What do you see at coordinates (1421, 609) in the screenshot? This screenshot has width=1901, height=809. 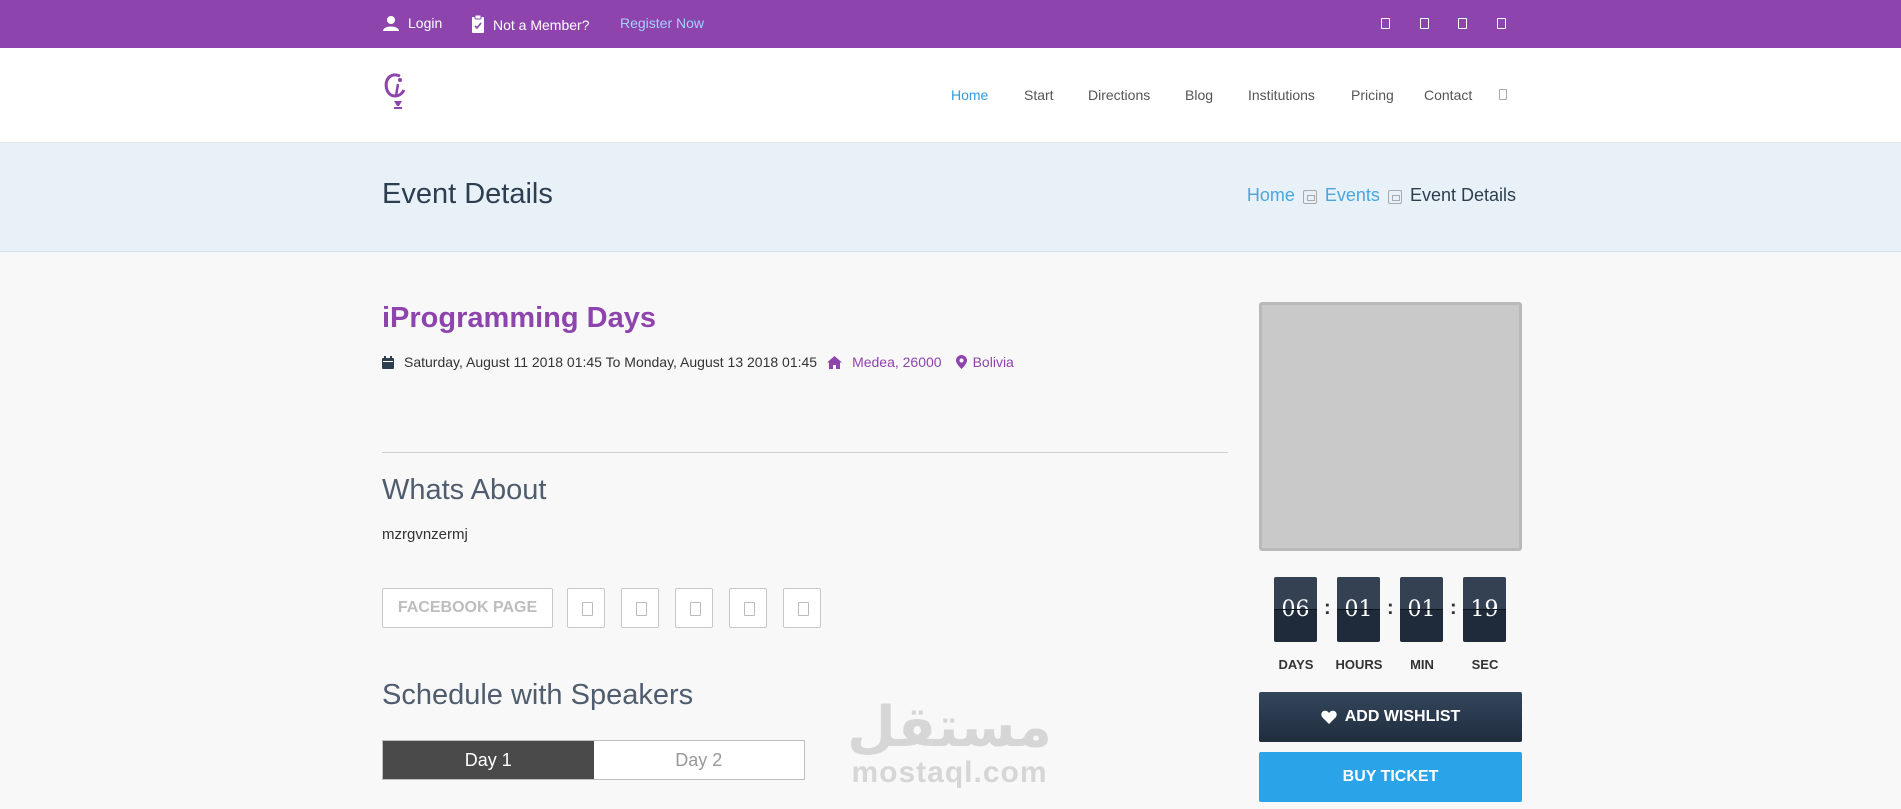 I see `countdown-min: 01` at bounding box center [1421, 609].